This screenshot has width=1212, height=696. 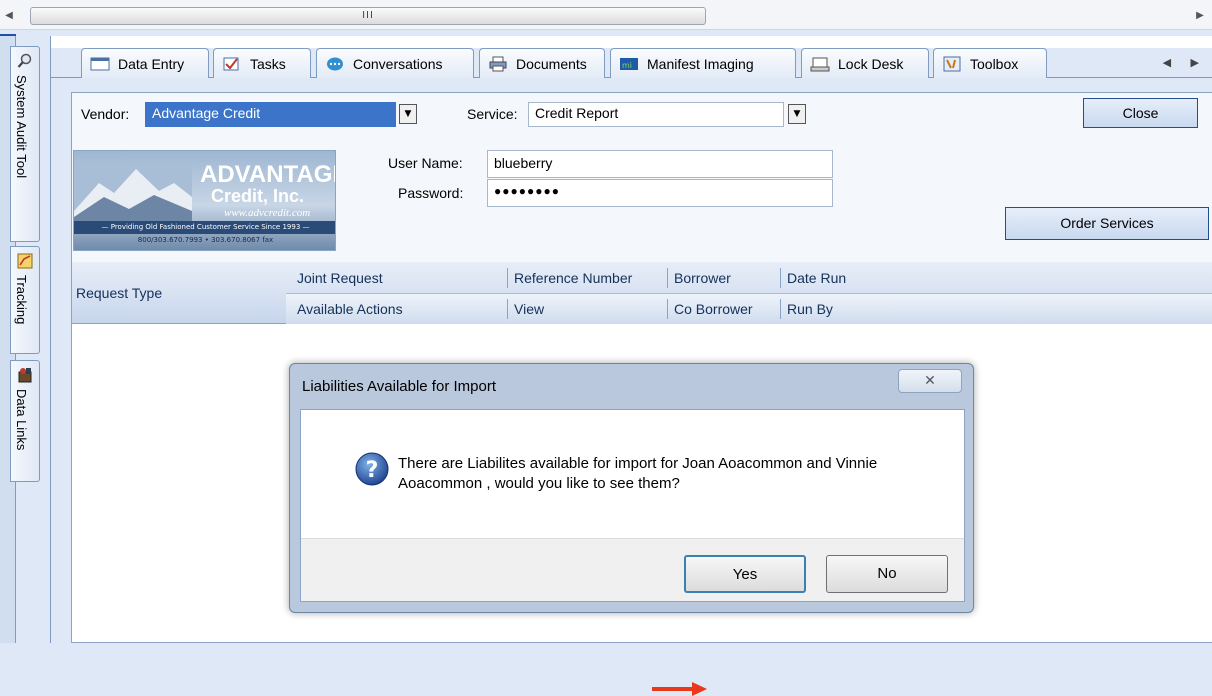 What do you see at coordinates (431, 193) in the screenshot?
I see `password-label: Password:` at bounding box center [431, 193].